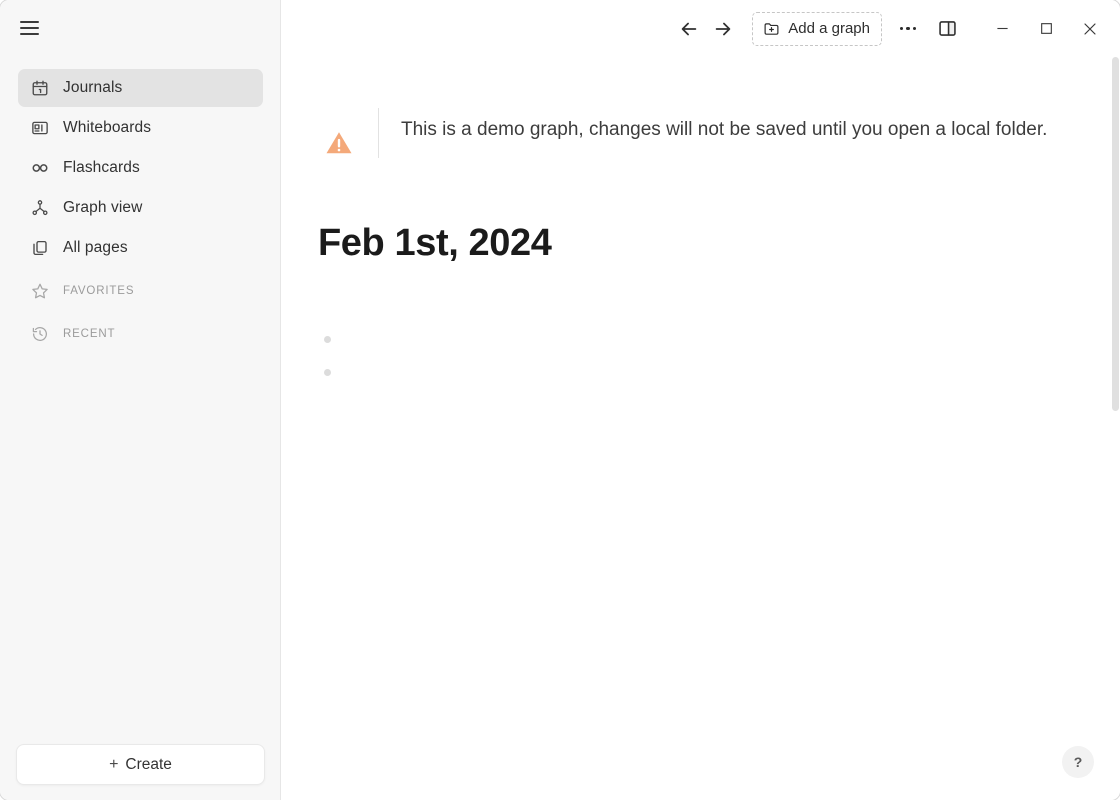  I want to click on sidebar-item-favorites: FAVORITES, so click(140, 291).